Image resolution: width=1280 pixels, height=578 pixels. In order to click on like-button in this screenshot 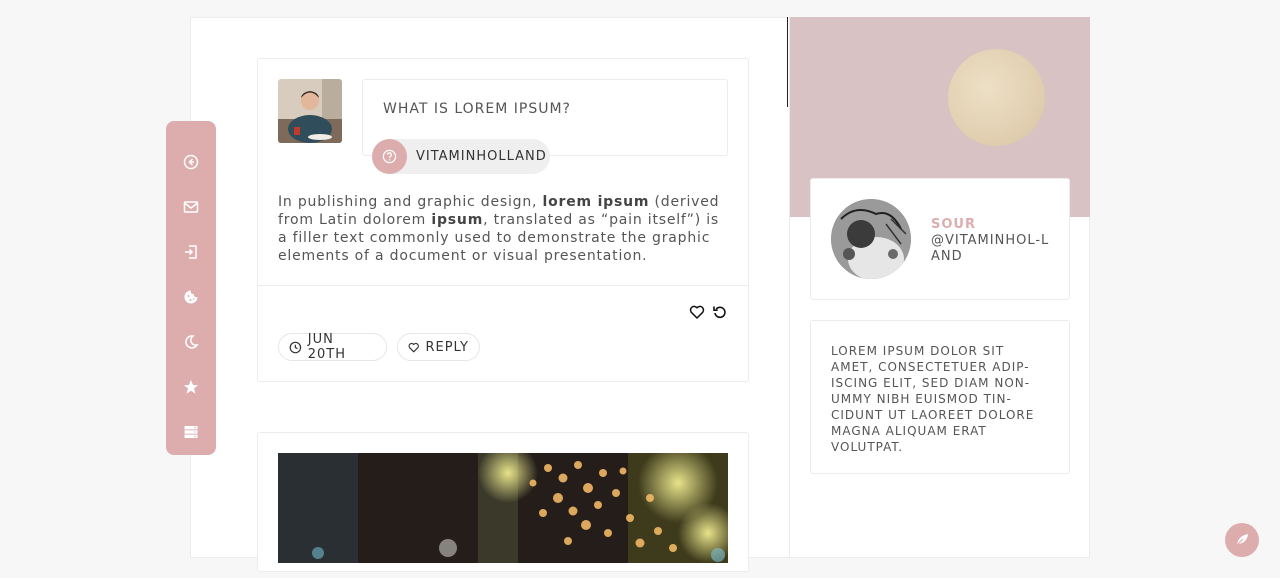, I will do `click(697, 312)`.